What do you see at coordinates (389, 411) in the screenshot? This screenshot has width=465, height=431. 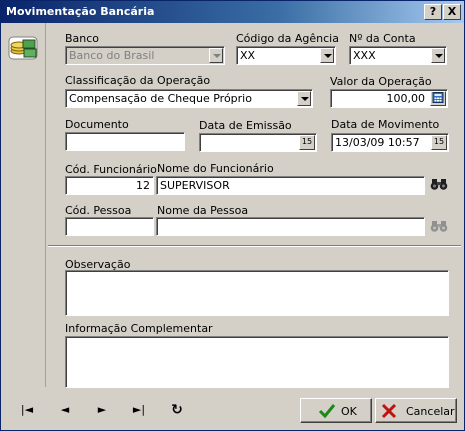 I see `x-icon` at bounding box center [389, 411].